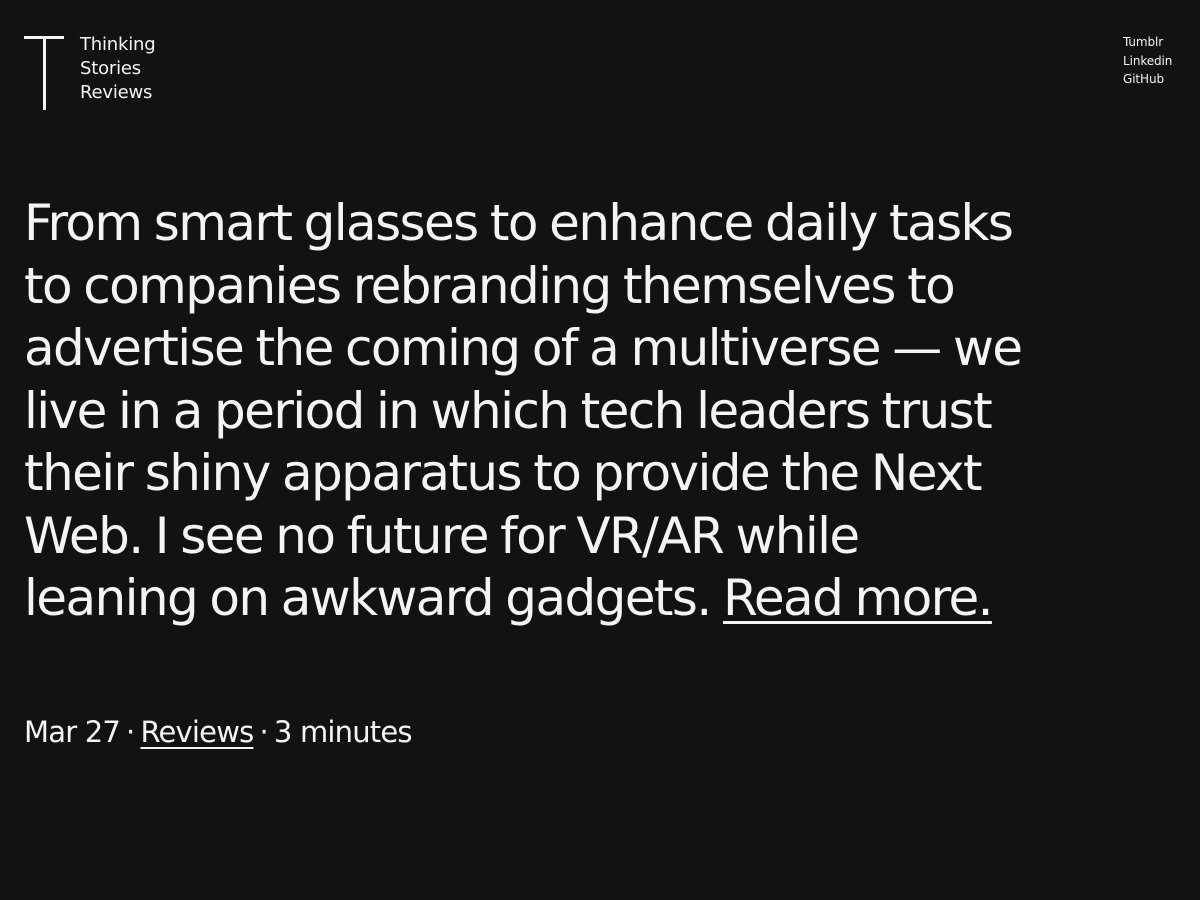  I want to click on social-links: Tumblr Linkedin GitHub, so click(1147, 61).